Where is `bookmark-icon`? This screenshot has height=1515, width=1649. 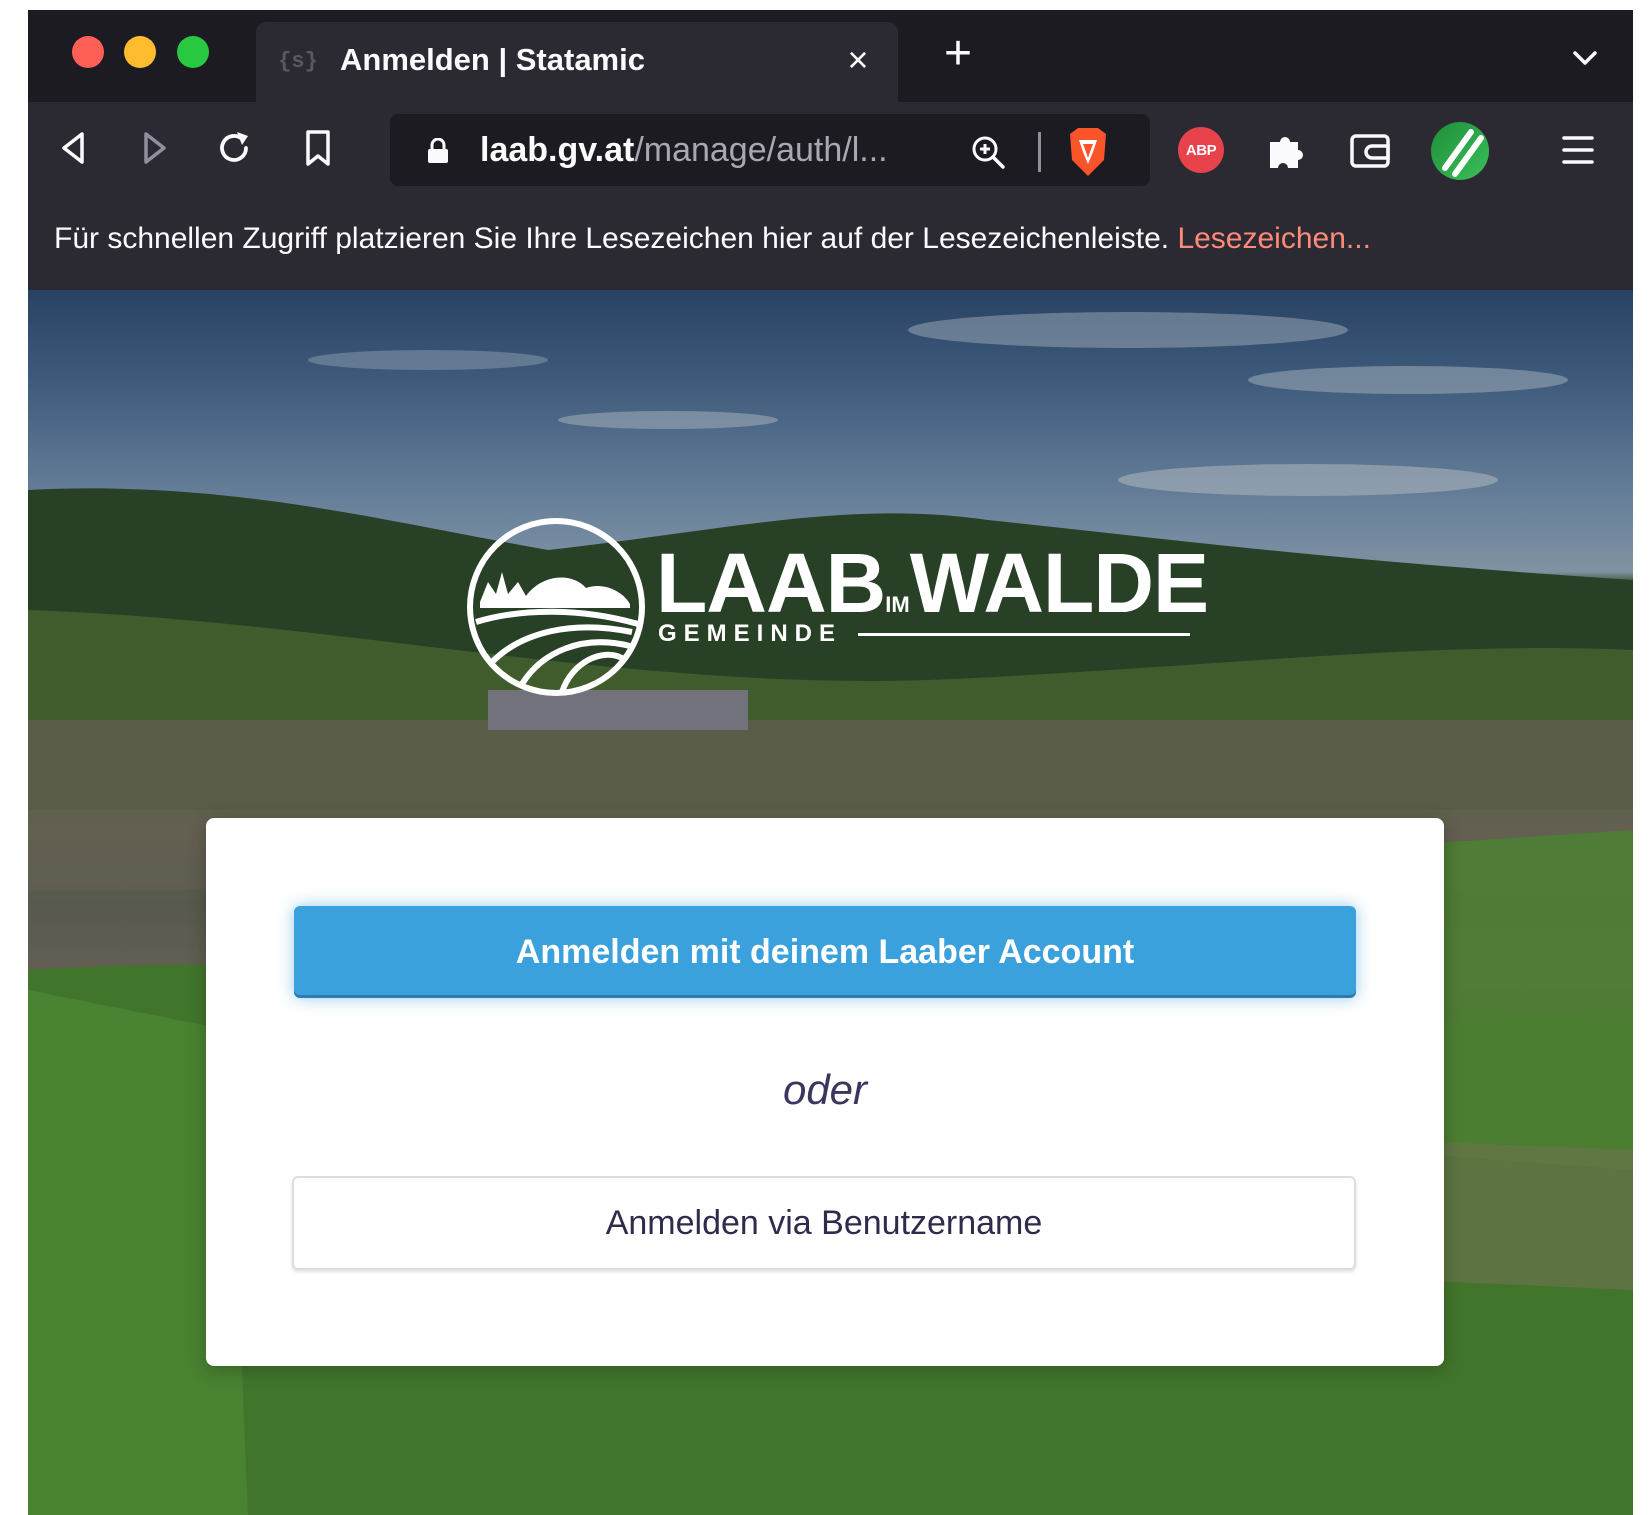 bookmark-icon is located at coordinates (318, 148).